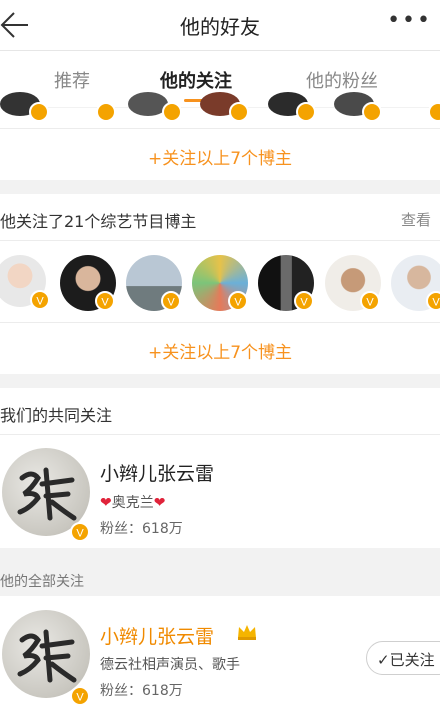 Image resolution: width=440 pixels, height=718 pixels. Describe the element at coordinates (196, 80) in the screenshot. I see `tab-his-following: 他的关注` at that location.